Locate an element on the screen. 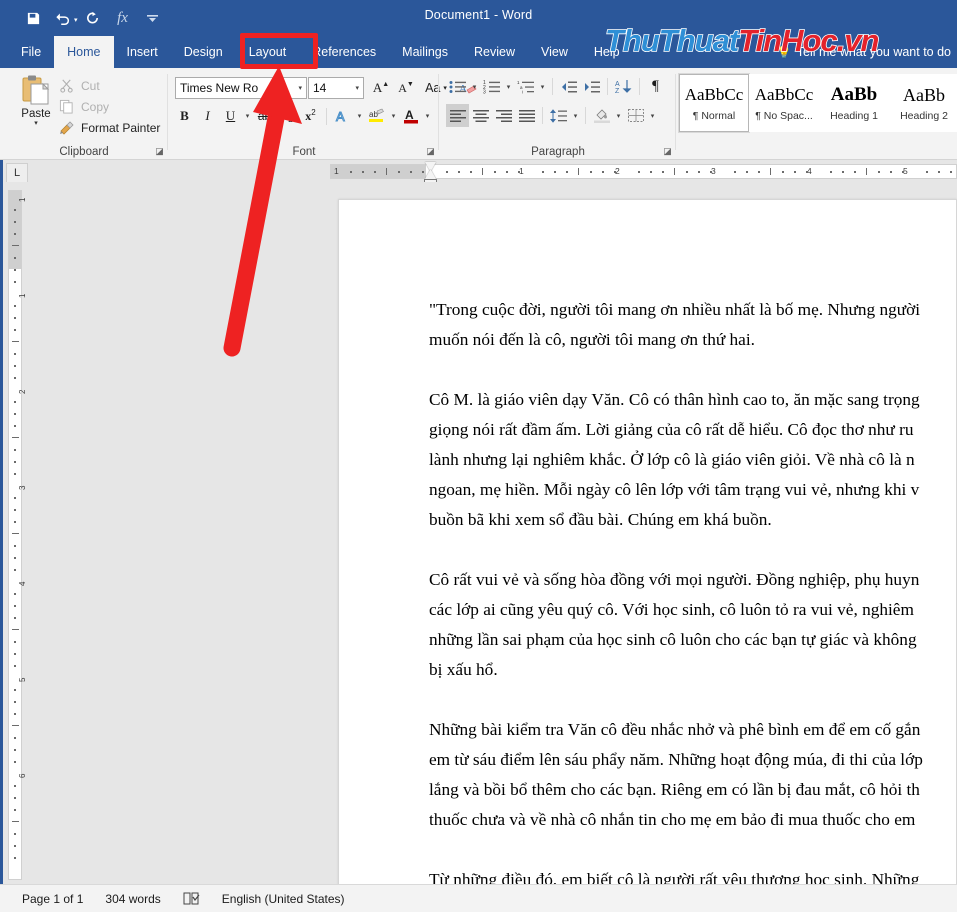 This screenshot has width=957, height=912. font-name-caret-icon: ▾ is located at coordinates (300, 88).